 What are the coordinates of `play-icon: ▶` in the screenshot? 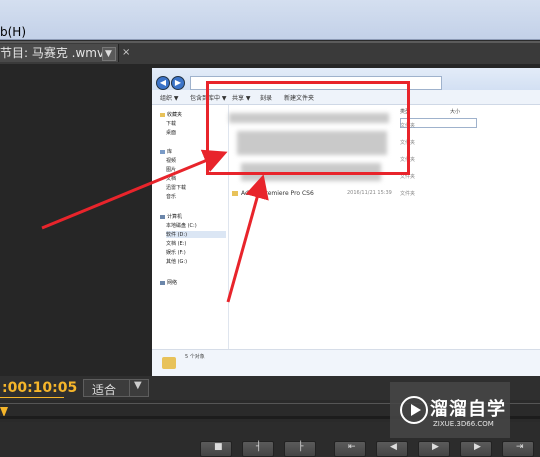 It's located at (435, 447).